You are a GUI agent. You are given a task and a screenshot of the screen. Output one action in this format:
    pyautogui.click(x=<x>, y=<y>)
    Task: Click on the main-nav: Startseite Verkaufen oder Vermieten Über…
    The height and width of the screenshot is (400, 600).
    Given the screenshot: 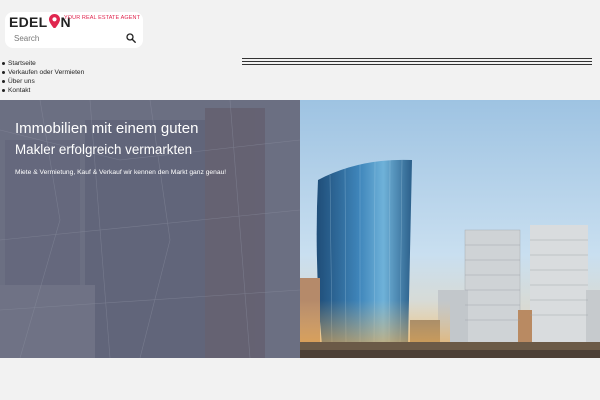 What is the action you would take?
    pyautogui.click(x=42, y=77)
    